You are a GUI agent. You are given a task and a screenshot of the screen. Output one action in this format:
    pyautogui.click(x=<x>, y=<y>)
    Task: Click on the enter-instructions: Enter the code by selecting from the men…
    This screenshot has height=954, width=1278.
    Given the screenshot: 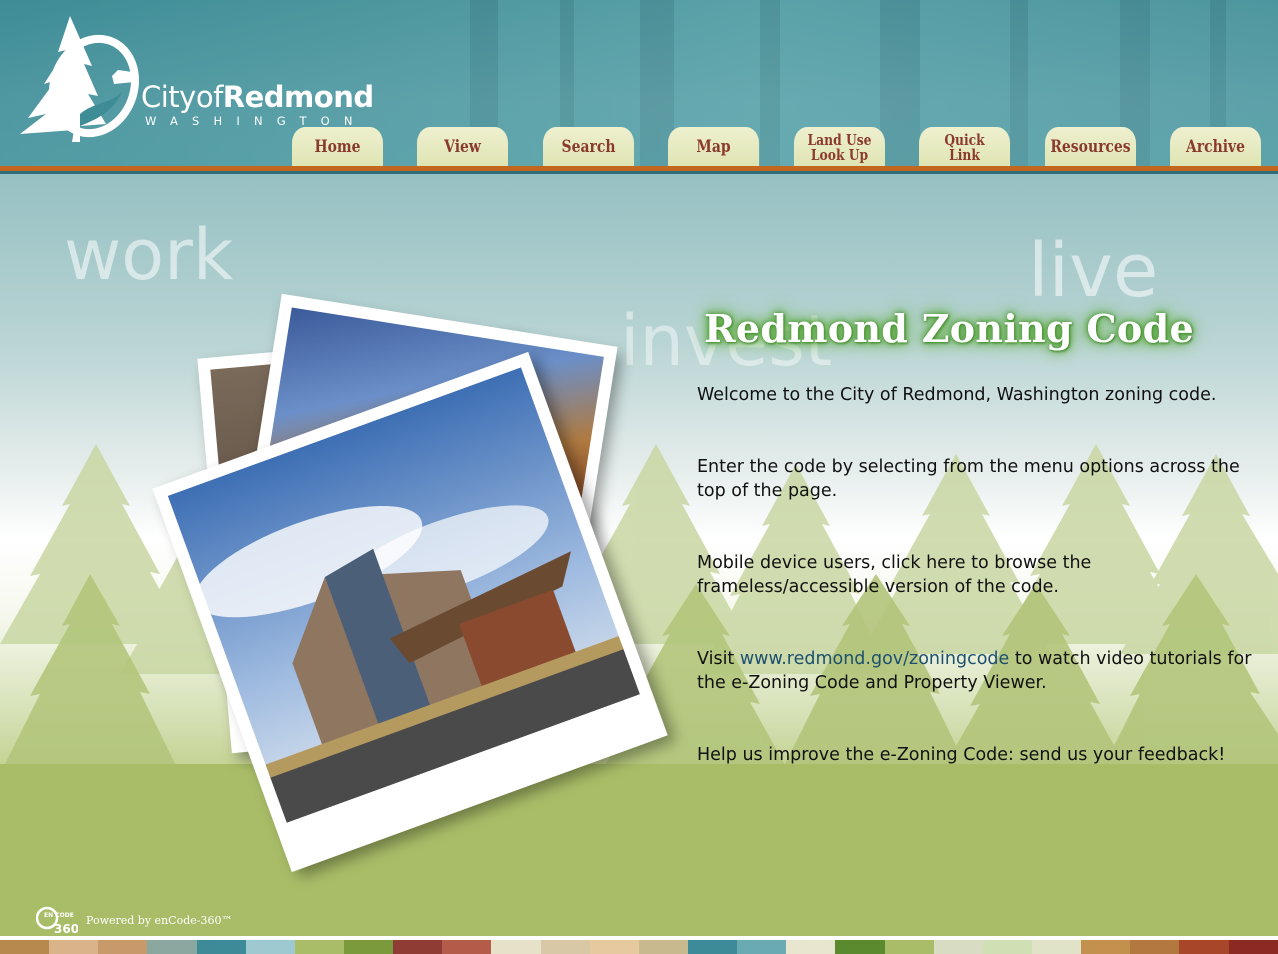 What is the action you would take?
    pyautogui.click(x=968, y=479)
    